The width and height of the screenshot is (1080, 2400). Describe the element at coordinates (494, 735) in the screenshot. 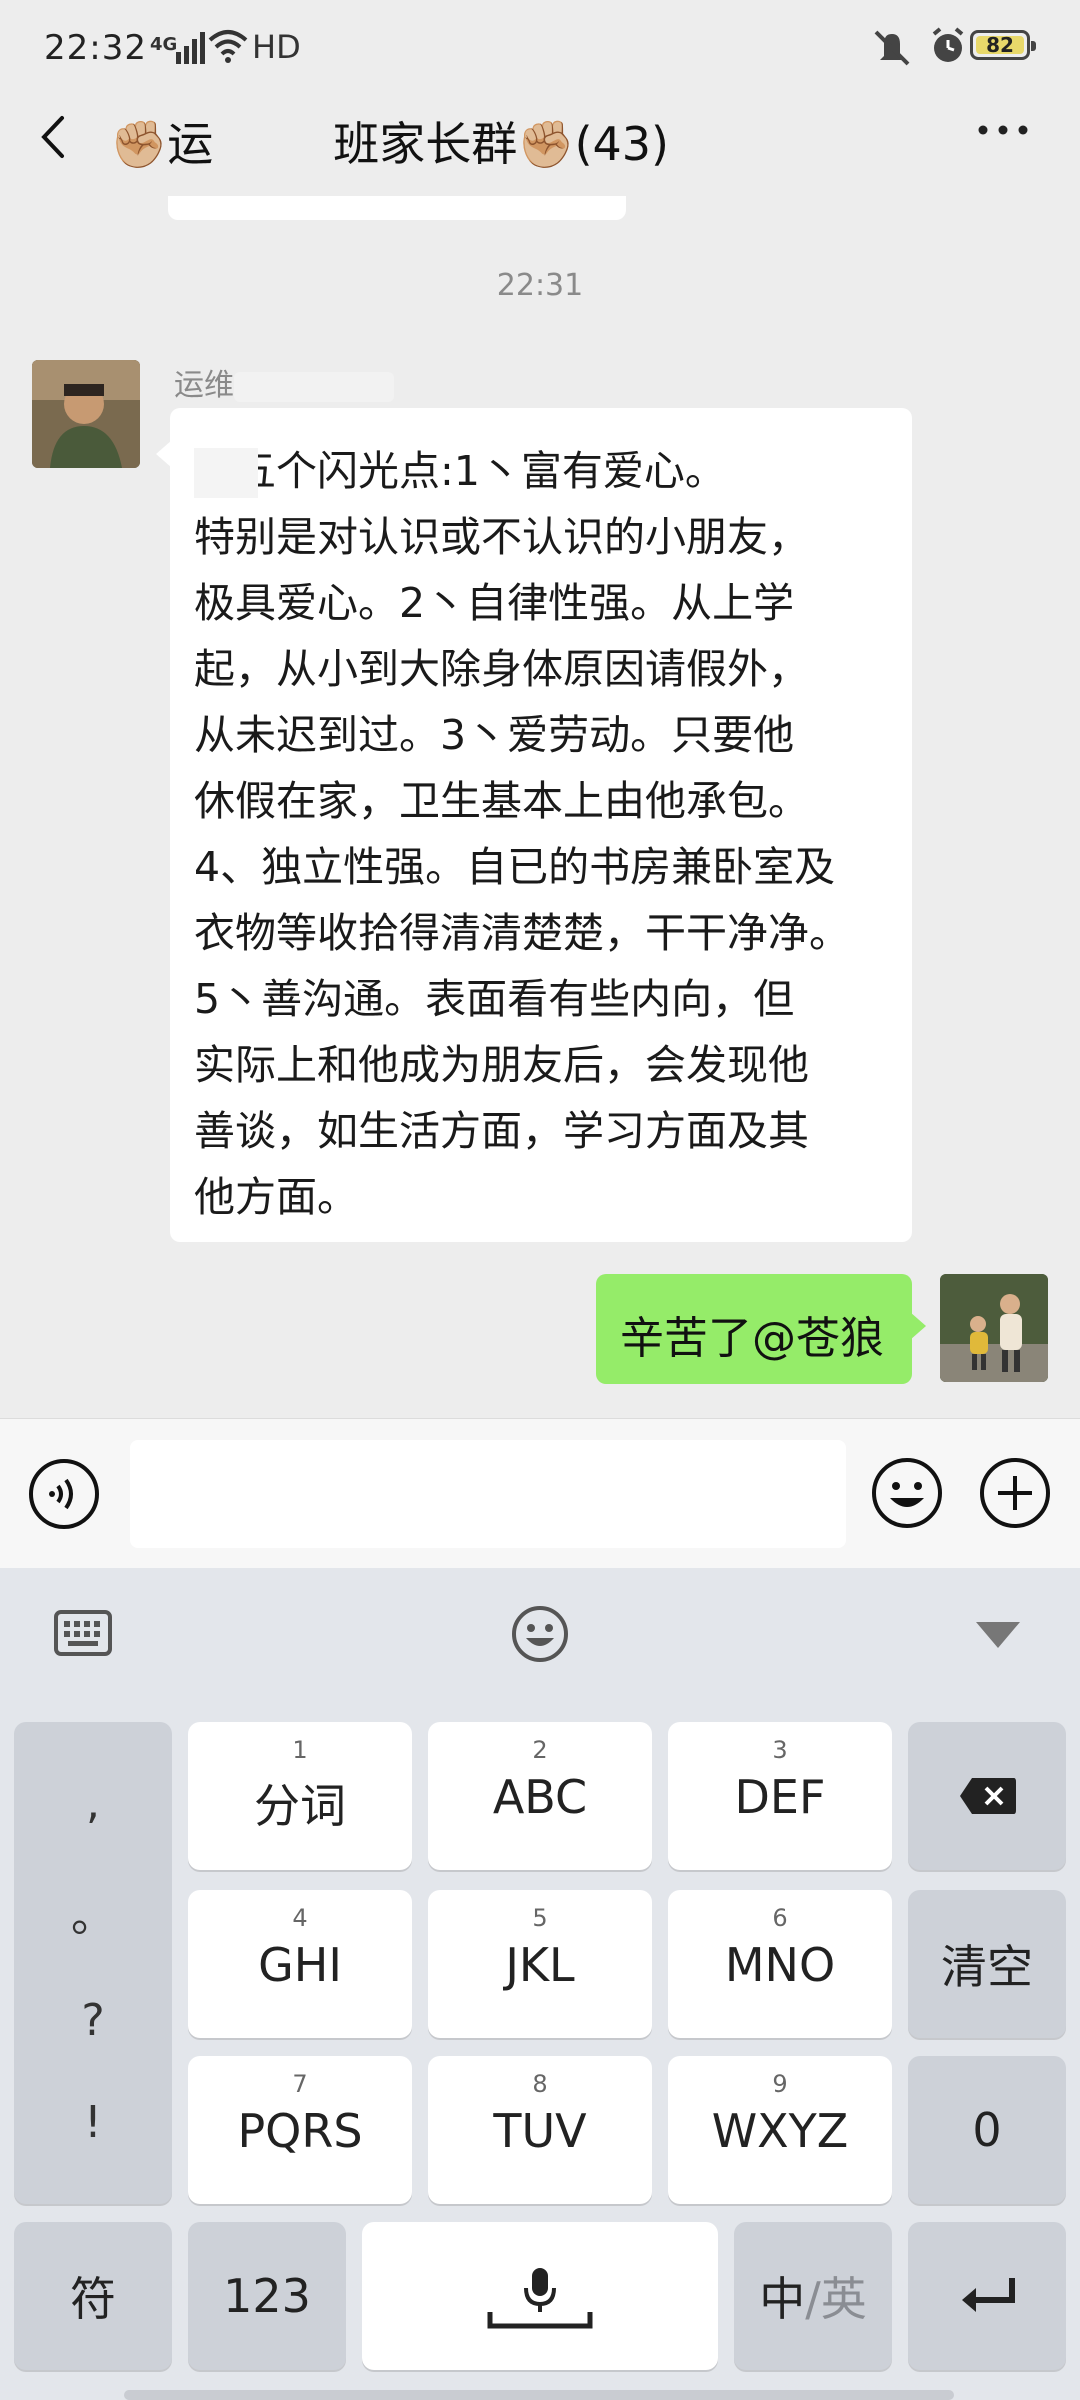

I see `message-line: 从未迟到过。3丶爱劳动。只要他` at that location.